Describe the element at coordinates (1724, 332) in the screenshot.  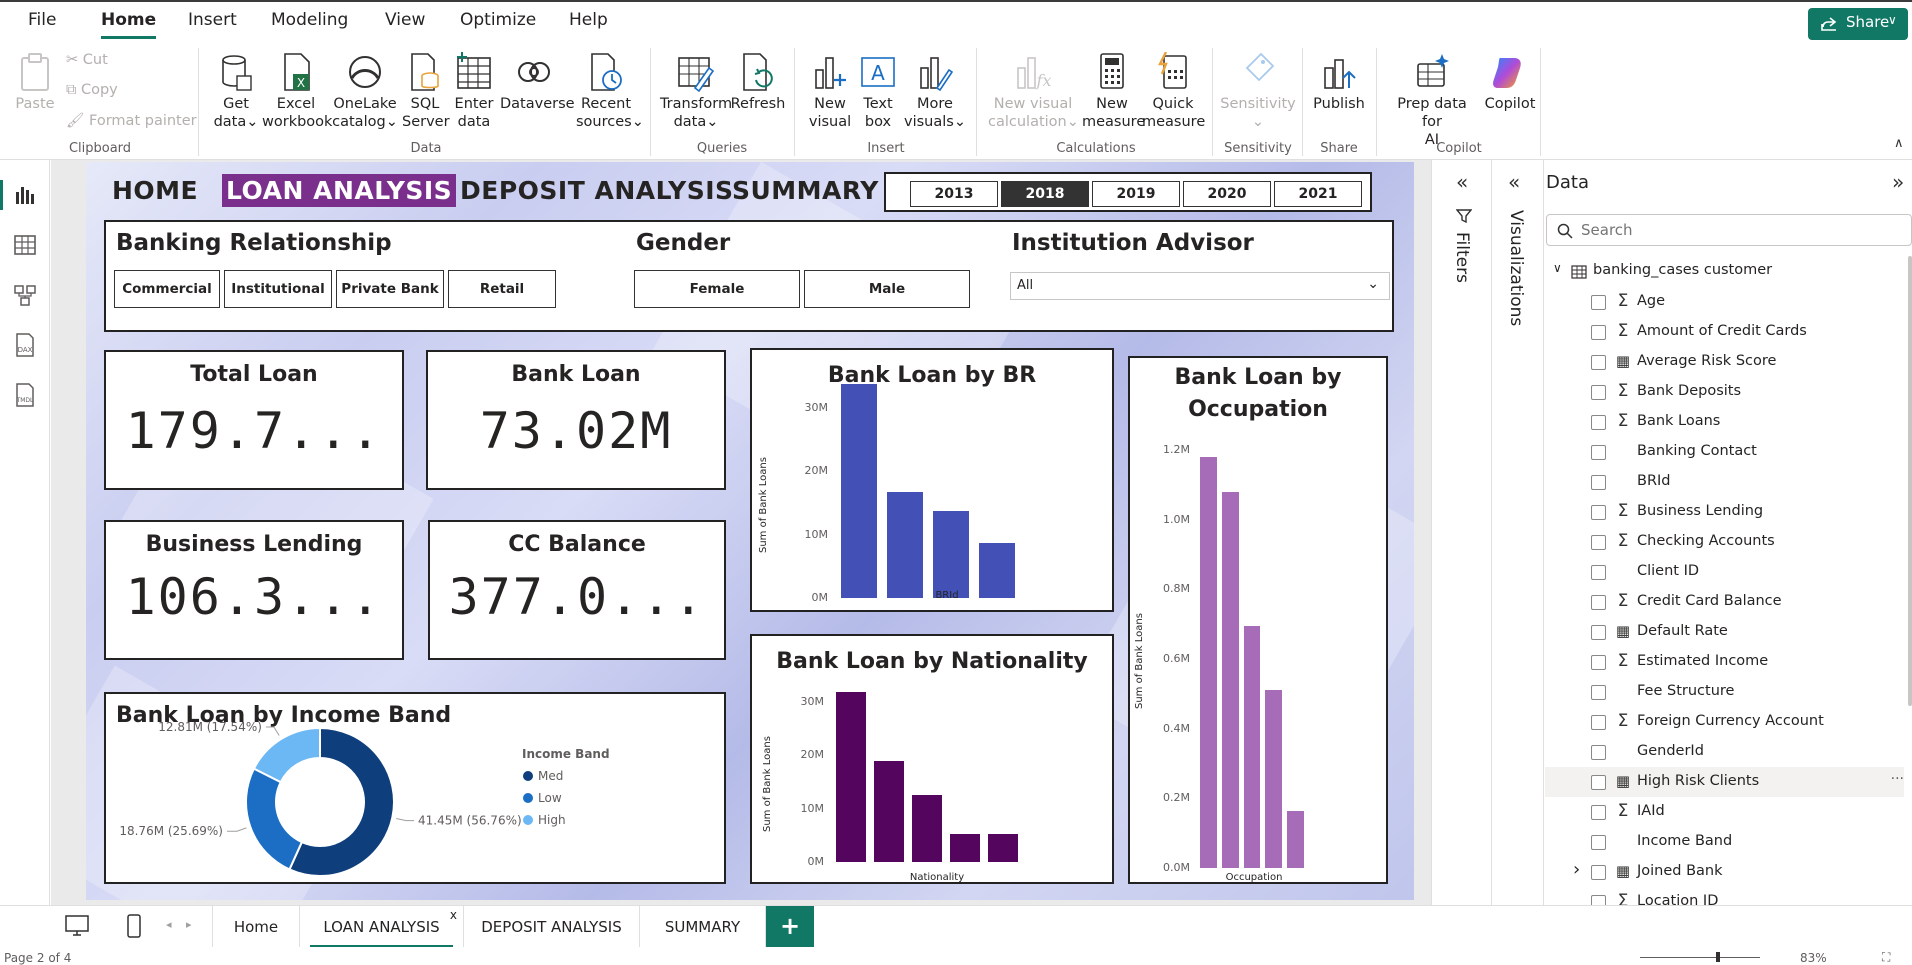
I see `field-item: Σ Amount of Credit Cards` at that location.